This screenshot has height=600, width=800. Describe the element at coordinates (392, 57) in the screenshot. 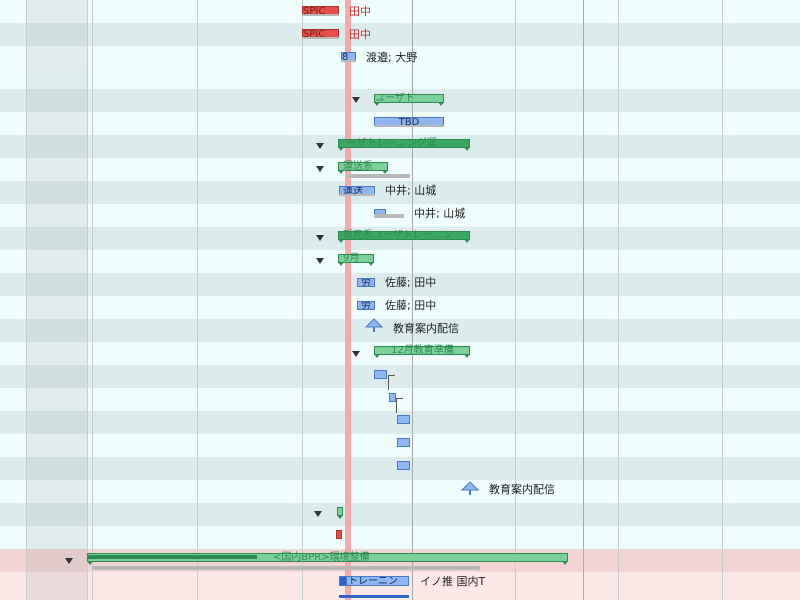

I see `resource-label: 渡邉; 大野` at that location.